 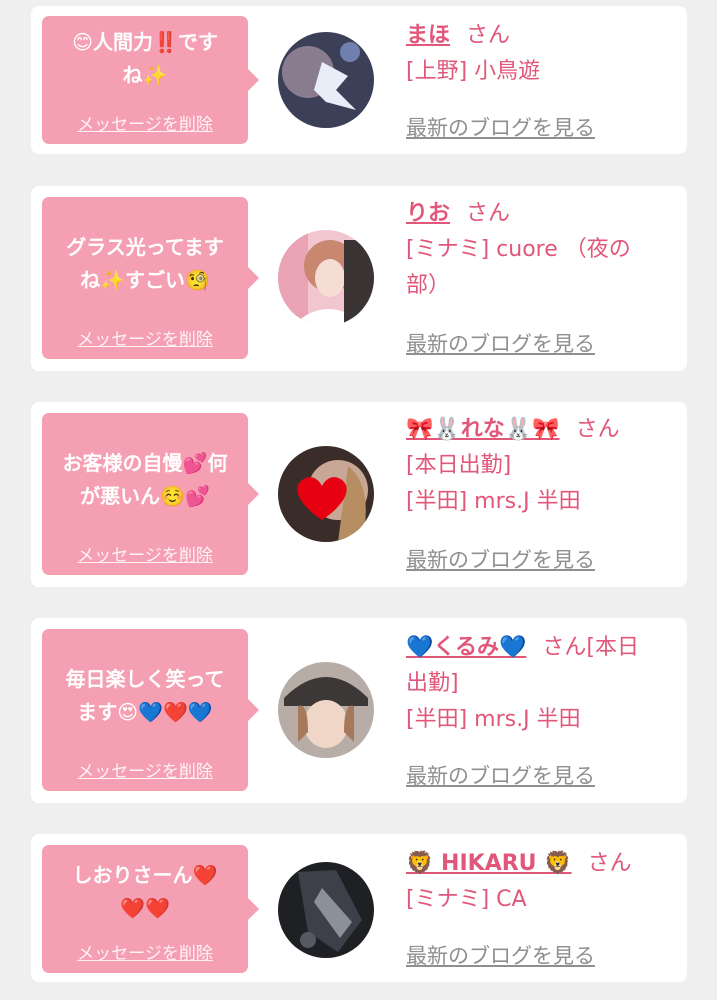 I want to click on message-text: しおりさーん❤️ ❤️❤️, so click(x=145, y=891).